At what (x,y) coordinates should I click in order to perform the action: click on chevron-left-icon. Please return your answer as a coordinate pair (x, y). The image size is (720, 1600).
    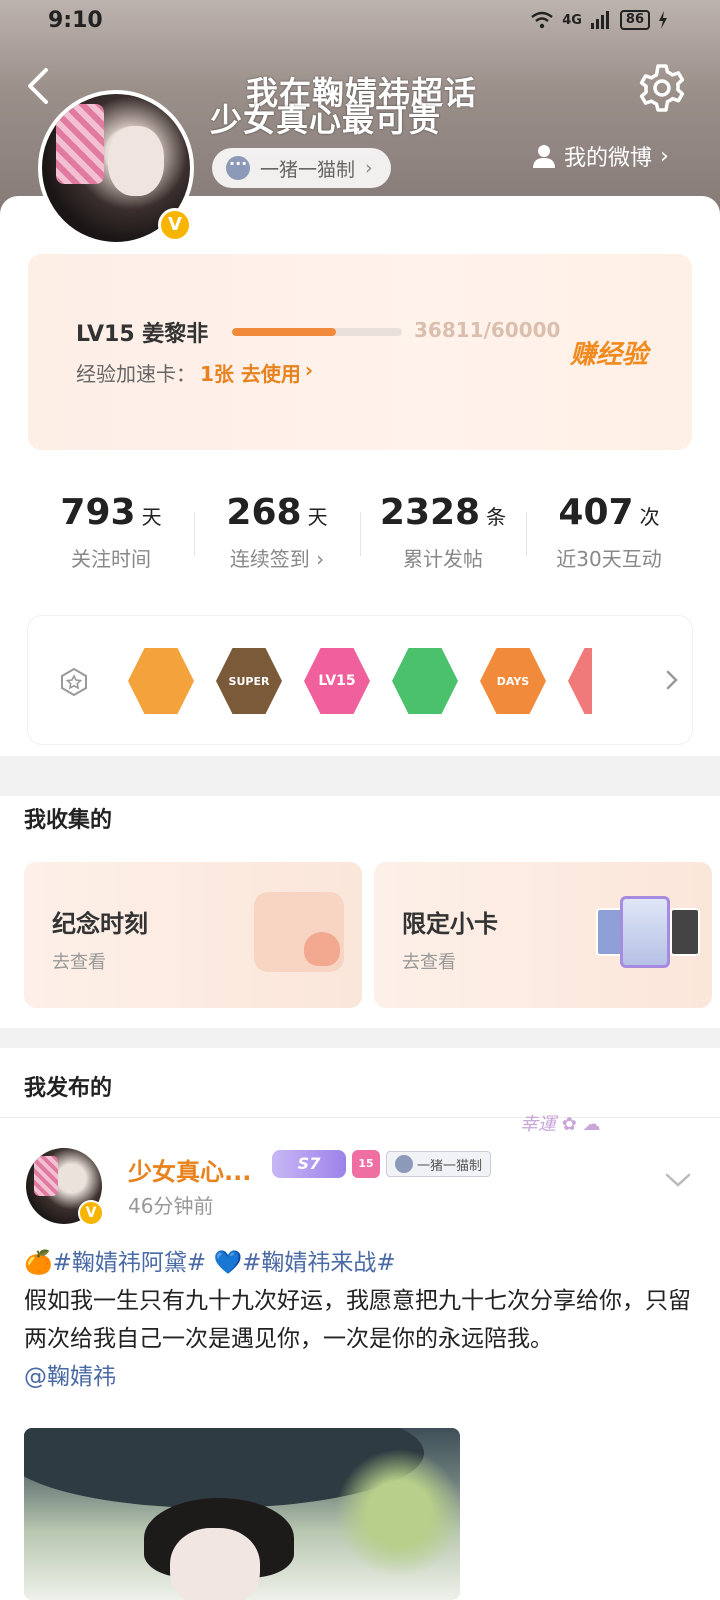
    Looking at the image, I should click on (38, 86).